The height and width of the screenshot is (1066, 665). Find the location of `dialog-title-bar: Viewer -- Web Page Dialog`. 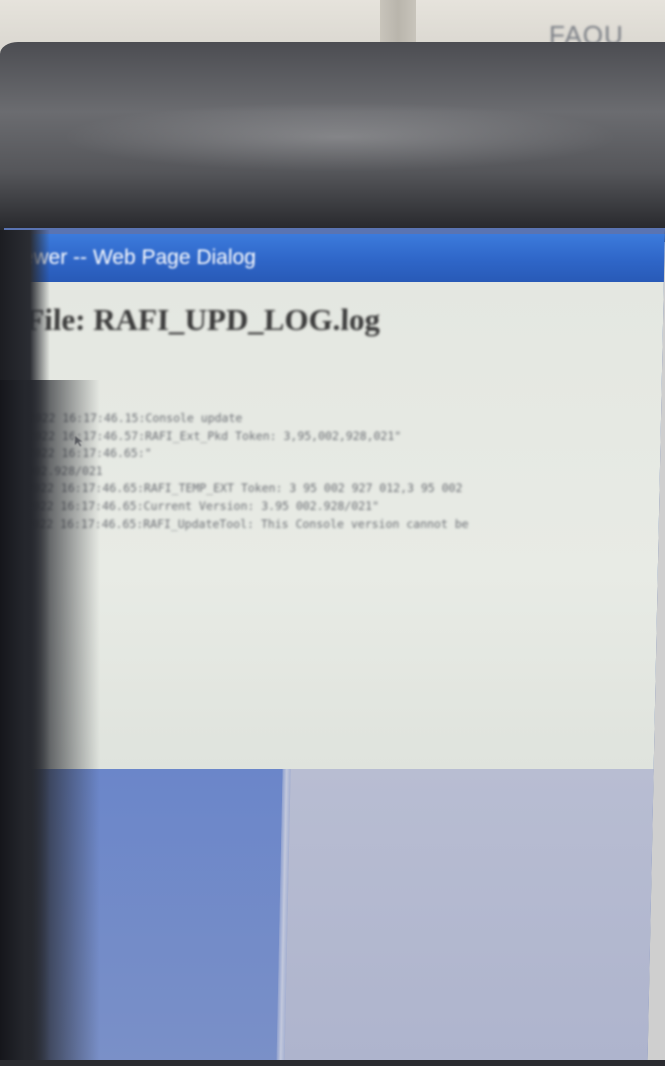

dialog-title-bar: Viewer -- Web Page Dialog is located at coordinates (333, 258).